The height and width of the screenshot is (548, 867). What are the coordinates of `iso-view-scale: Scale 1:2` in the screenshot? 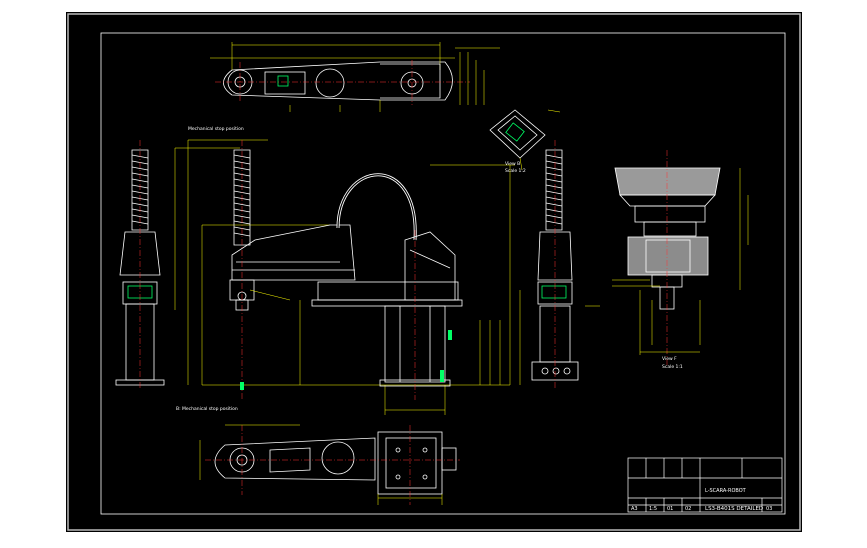 It's located at (515, 171).